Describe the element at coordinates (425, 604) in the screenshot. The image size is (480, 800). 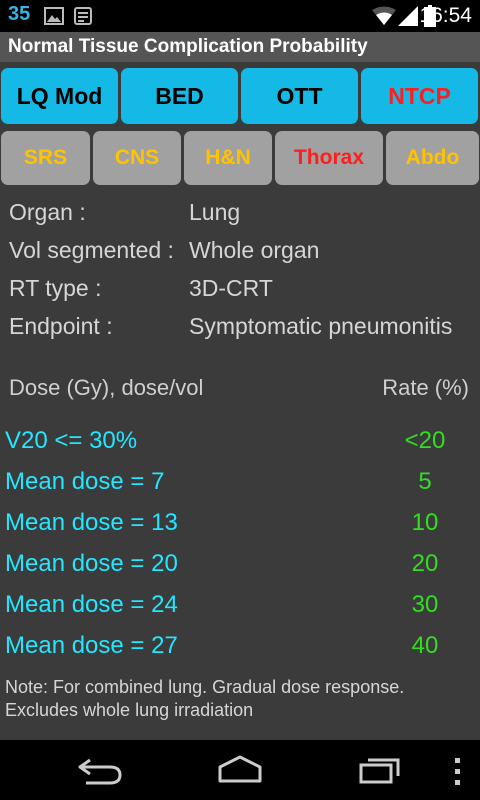
I see `rate-cell: 30` at that location.